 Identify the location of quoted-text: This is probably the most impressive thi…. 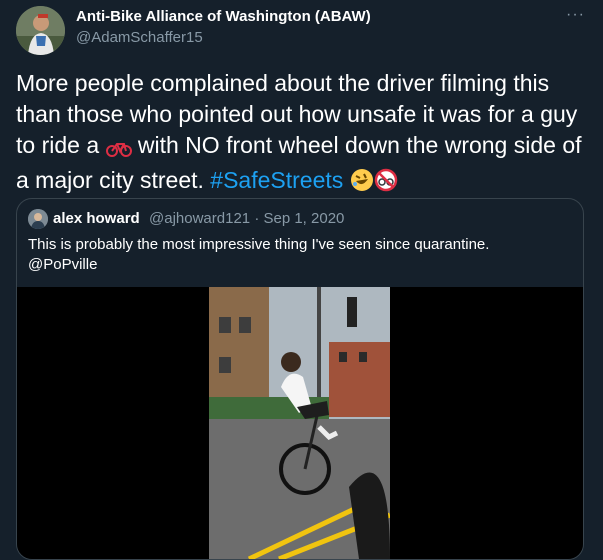
(298, 255).